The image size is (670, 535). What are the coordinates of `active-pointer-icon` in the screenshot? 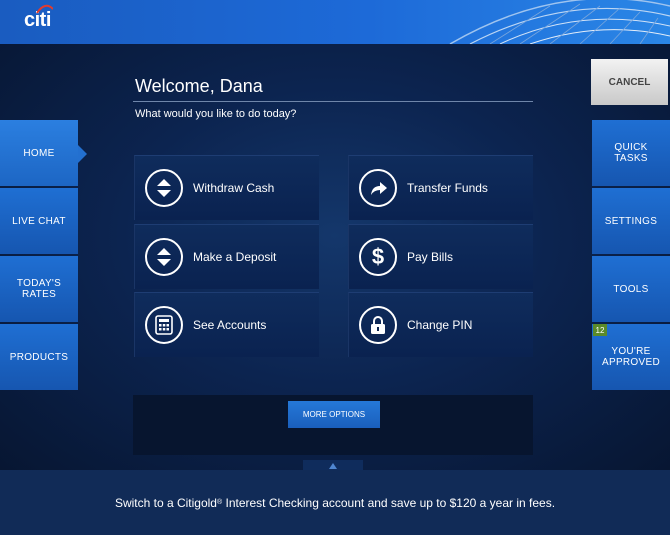 It's located at (82, 154).